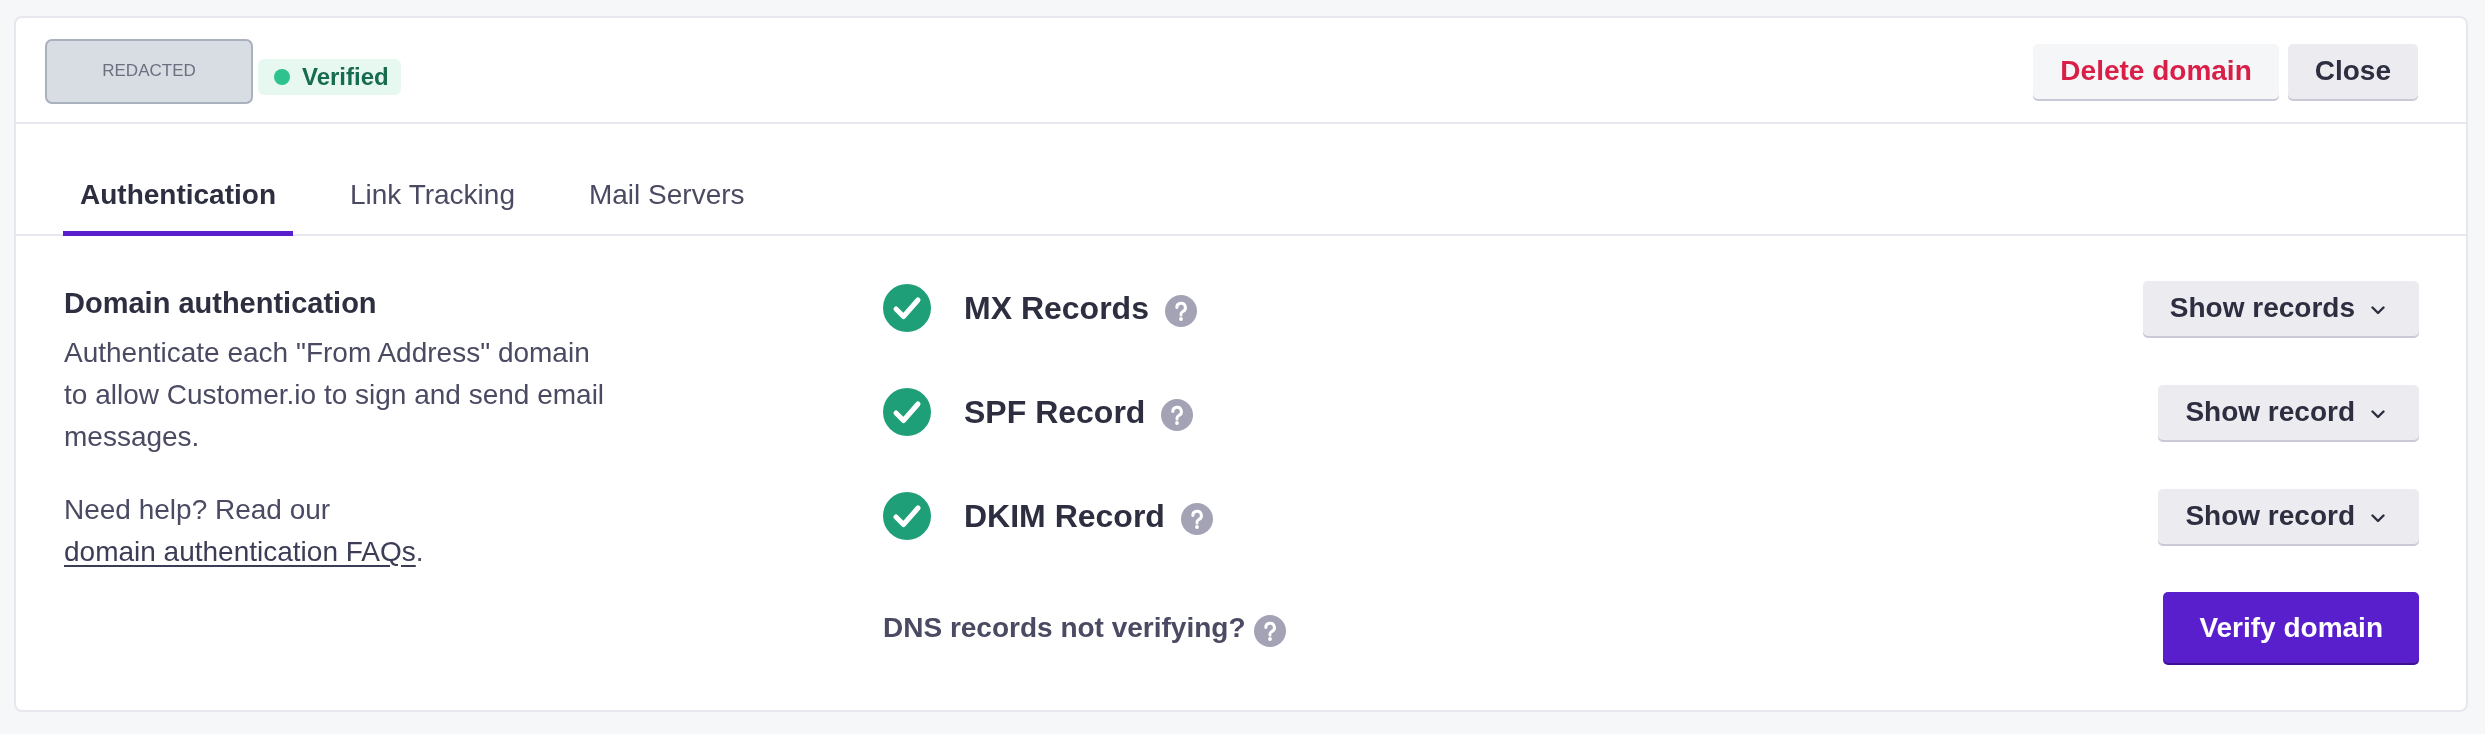  I want to click on verify-domain-button: Verify domain, so click(2291, 627).